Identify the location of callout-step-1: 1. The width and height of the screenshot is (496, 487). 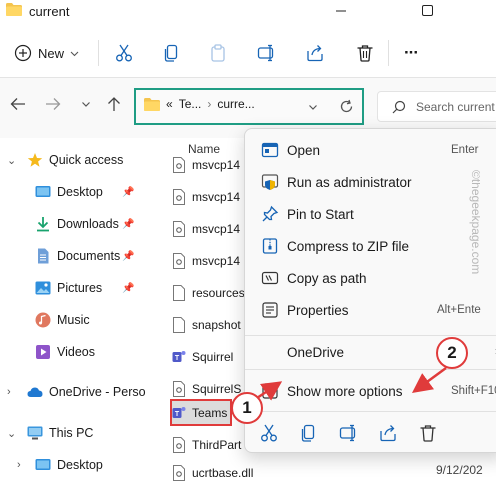
(247, 408).